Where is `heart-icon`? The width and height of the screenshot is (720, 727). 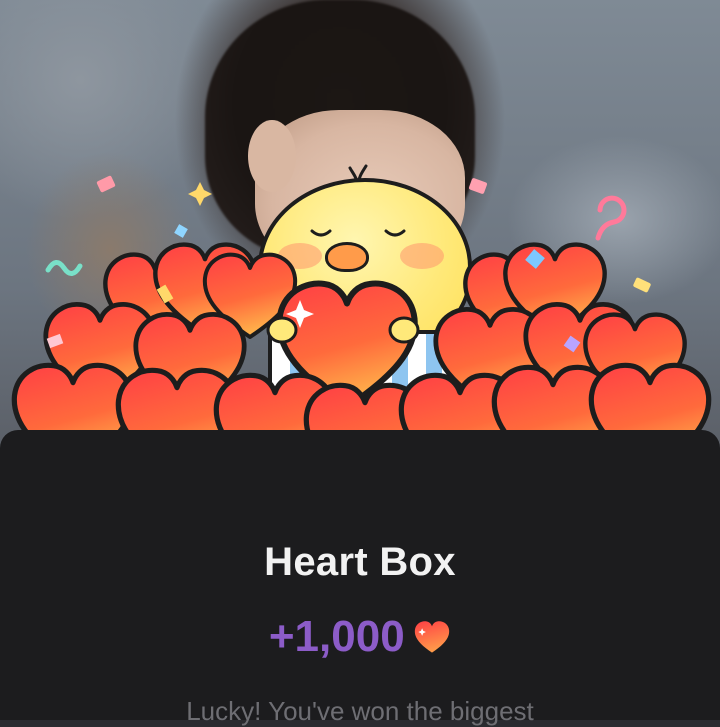 heart-icon is located at coordinates (432, 637).